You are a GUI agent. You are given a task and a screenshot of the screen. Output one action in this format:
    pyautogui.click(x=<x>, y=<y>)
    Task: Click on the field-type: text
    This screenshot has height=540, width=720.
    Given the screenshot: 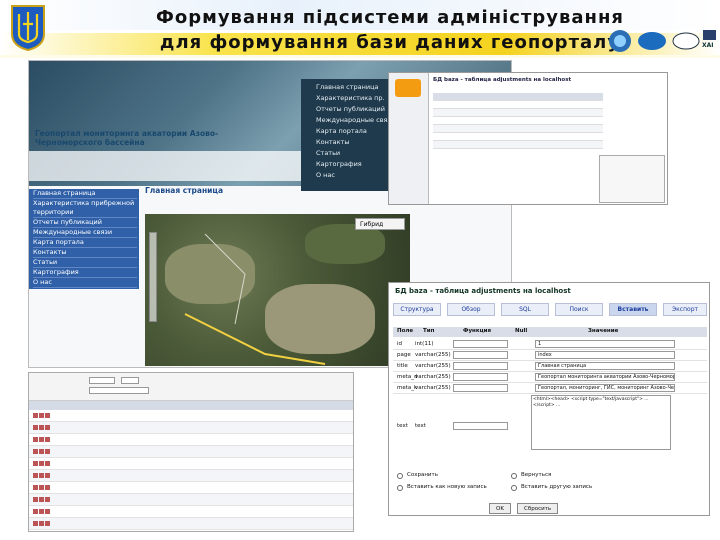 What is the action you would take?
    pyautogui.click(x=420, y=426)
    